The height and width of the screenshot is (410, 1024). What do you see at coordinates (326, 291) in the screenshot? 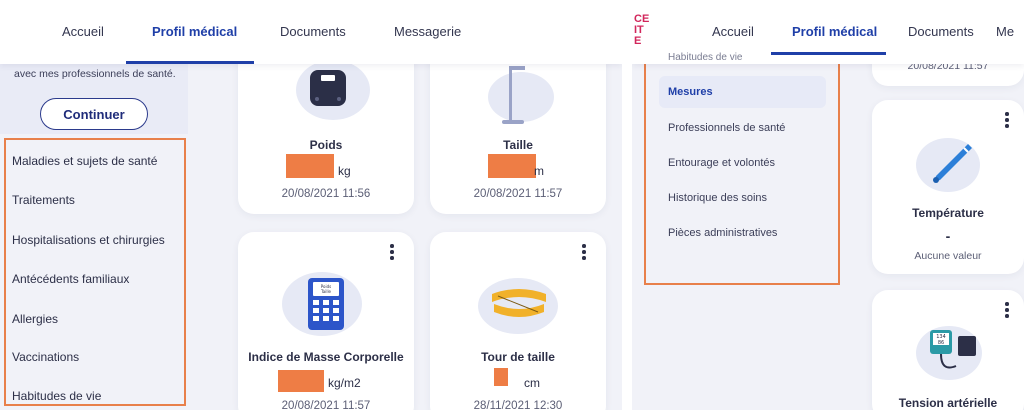
I see `svg-text: Taille` at bounding box center [326, 291].